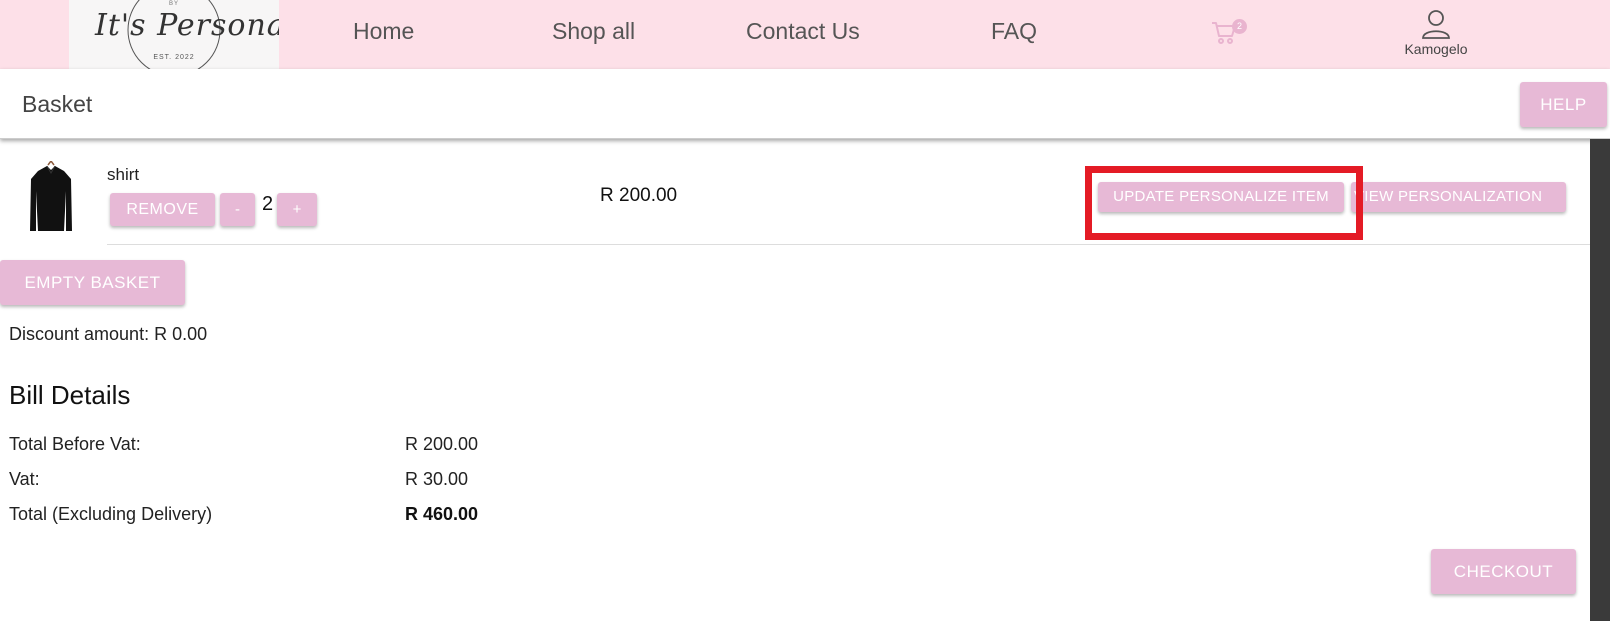 The image size is (1610, 621). Describe the element at coordinates (1436, 24) in the screenshot. I see `user-icon` at that location.